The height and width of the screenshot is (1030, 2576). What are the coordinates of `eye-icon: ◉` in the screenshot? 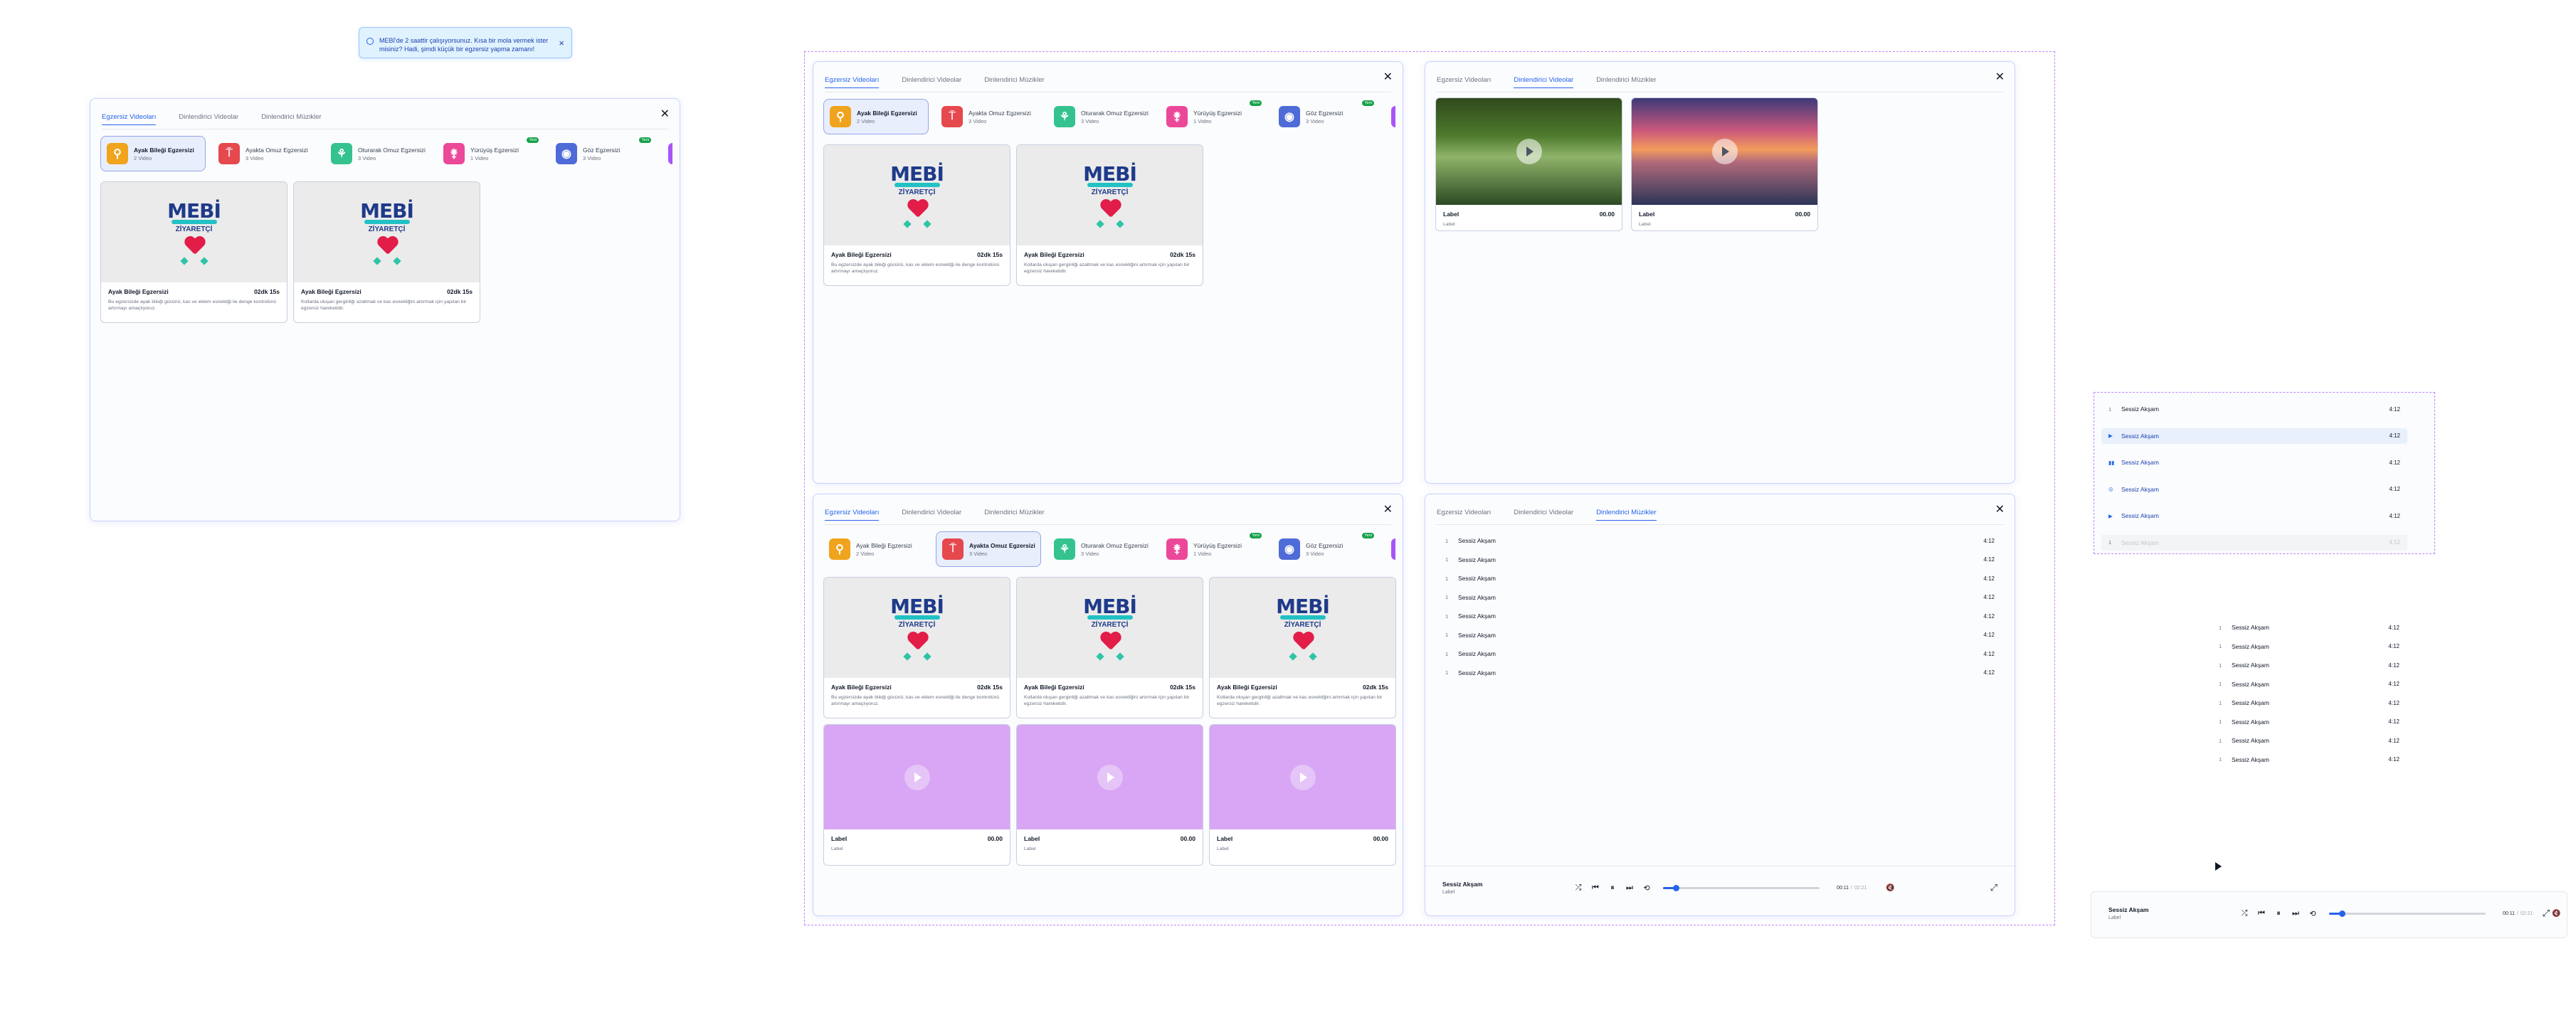 It's located at (1289, 116).